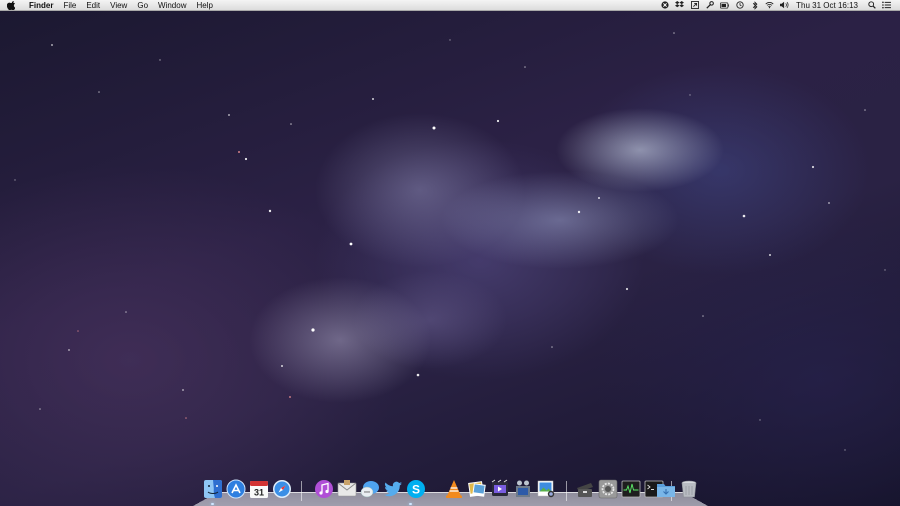 The height and width of the screenshot is (506, 900). I want to click on dock-system-preferences, so click(608, 489).